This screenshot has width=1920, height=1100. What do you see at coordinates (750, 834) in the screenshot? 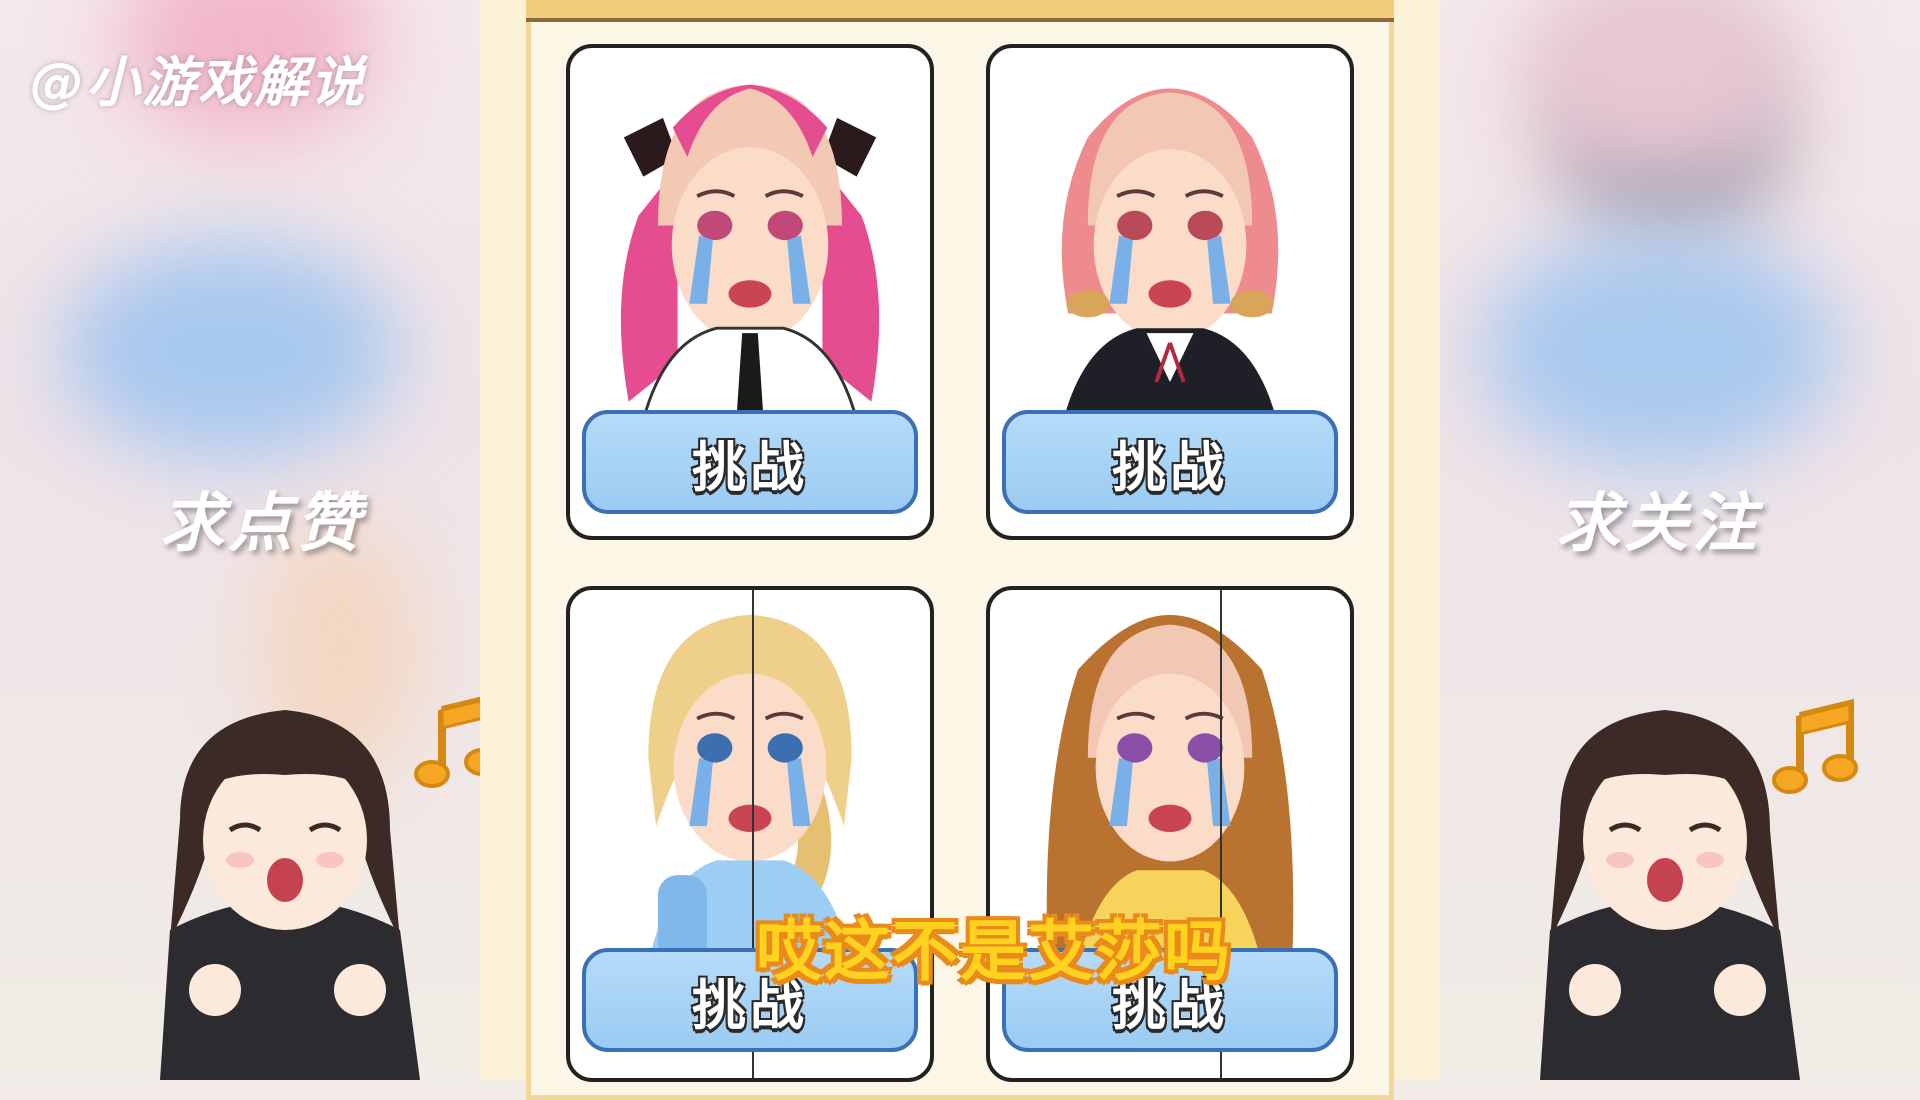
I see `character-card-3: 挑战` at bounding box center [750, 834].